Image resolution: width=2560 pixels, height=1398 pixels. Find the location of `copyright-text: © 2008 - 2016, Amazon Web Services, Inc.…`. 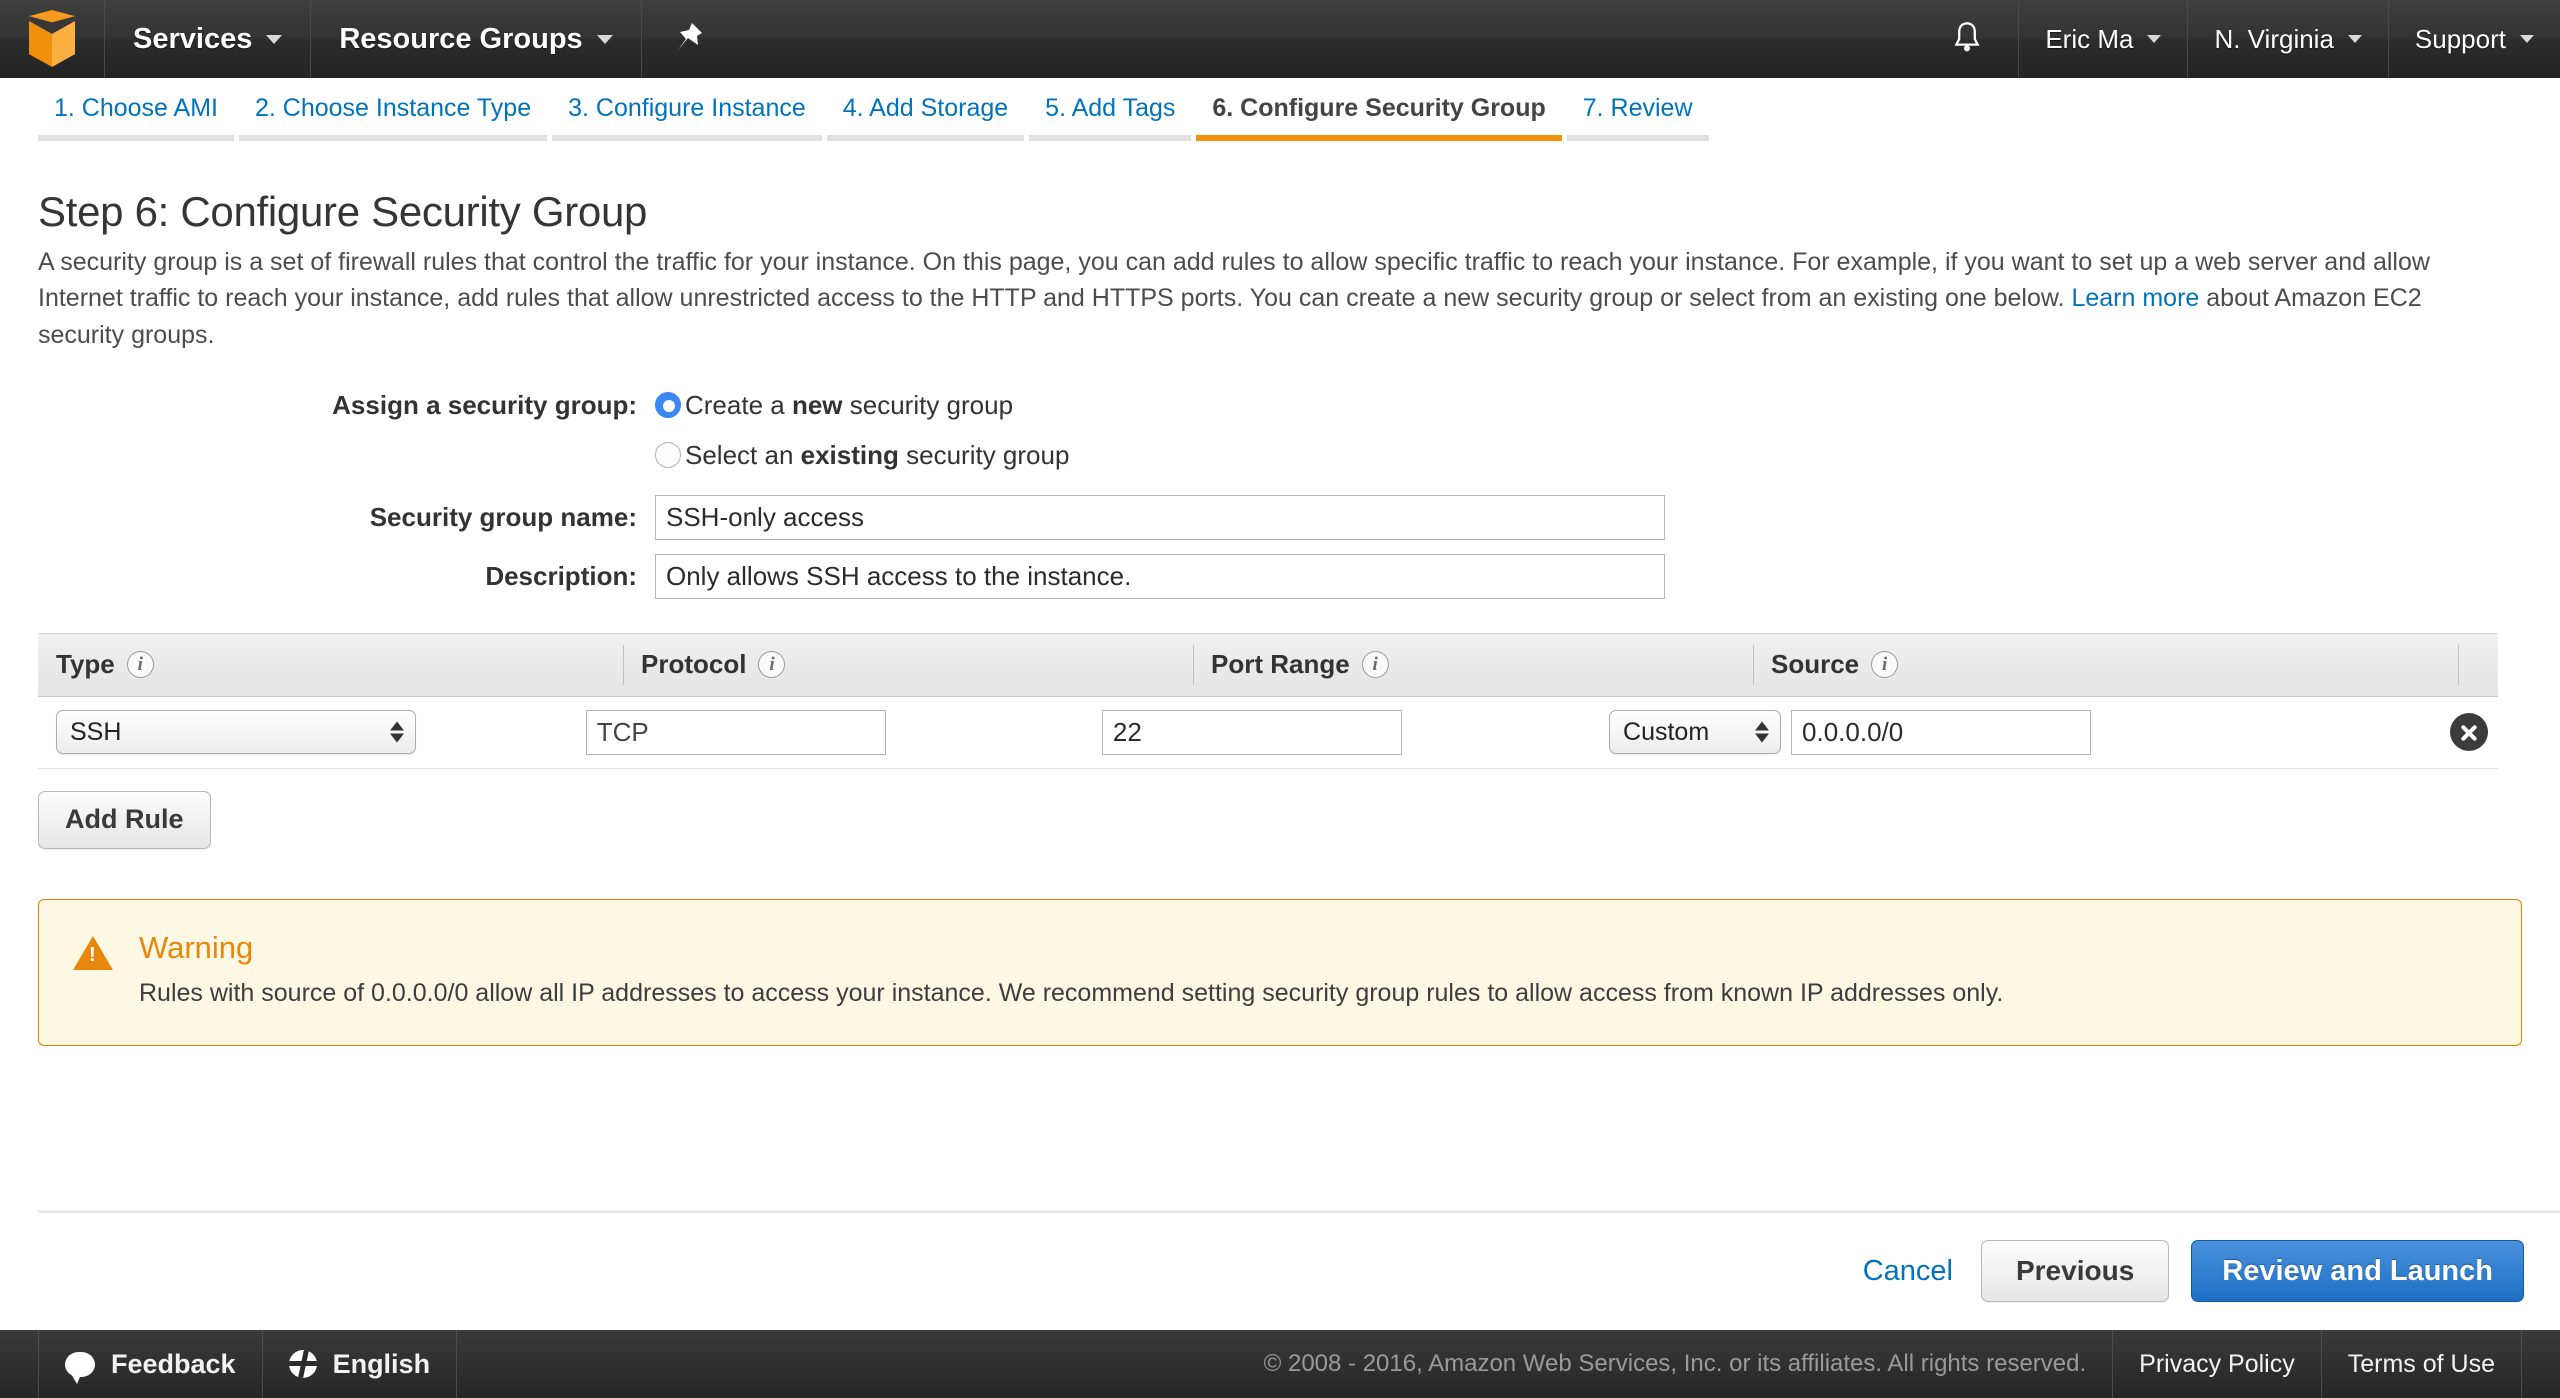

copyright-text: © 2008 - 2016, Amazon Web Services, Inc.… is located at coordinates (1675, 1363).